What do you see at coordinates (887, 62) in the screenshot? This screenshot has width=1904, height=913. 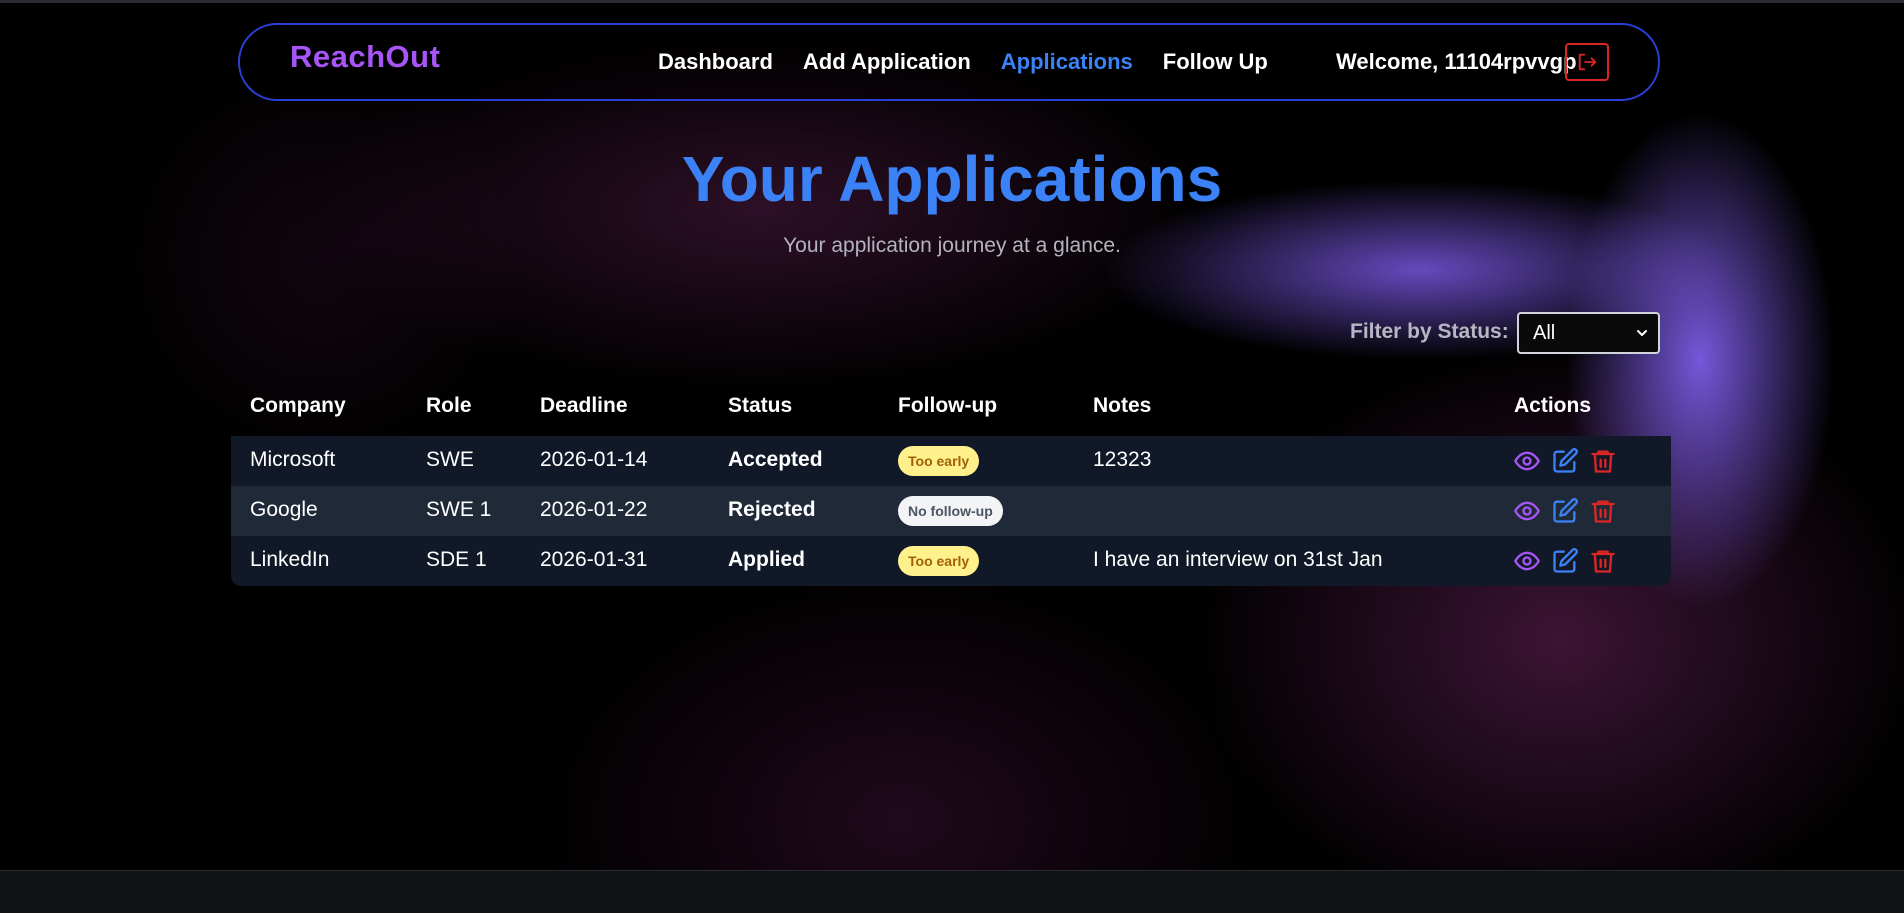 I see `nav-link-add-application: Add Application` at bounding box center [887, 62].